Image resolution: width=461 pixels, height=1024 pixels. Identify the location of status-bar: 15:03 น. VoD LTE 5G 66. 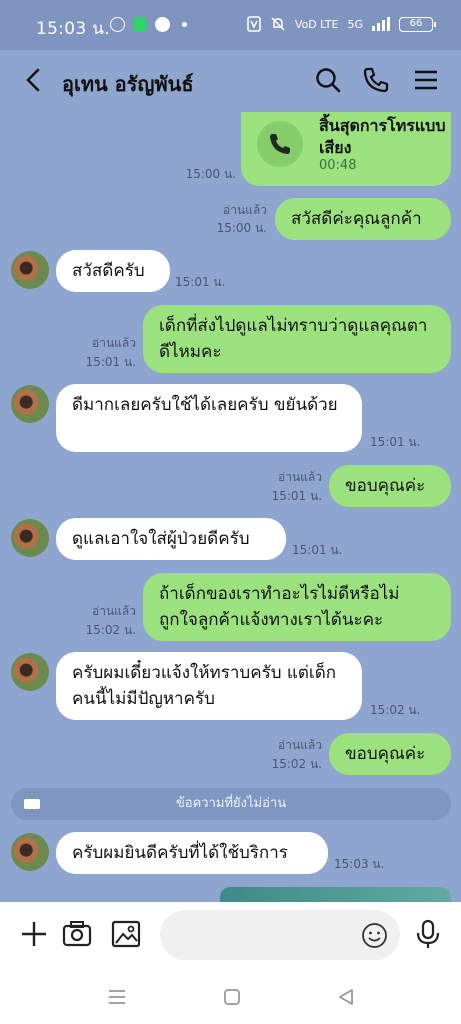
(230, 25).